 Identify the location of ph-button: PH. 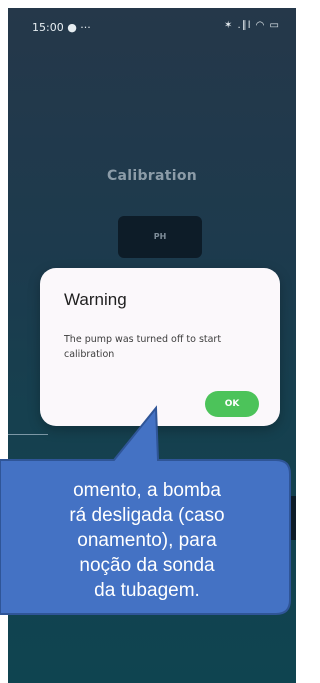
(160, 237).